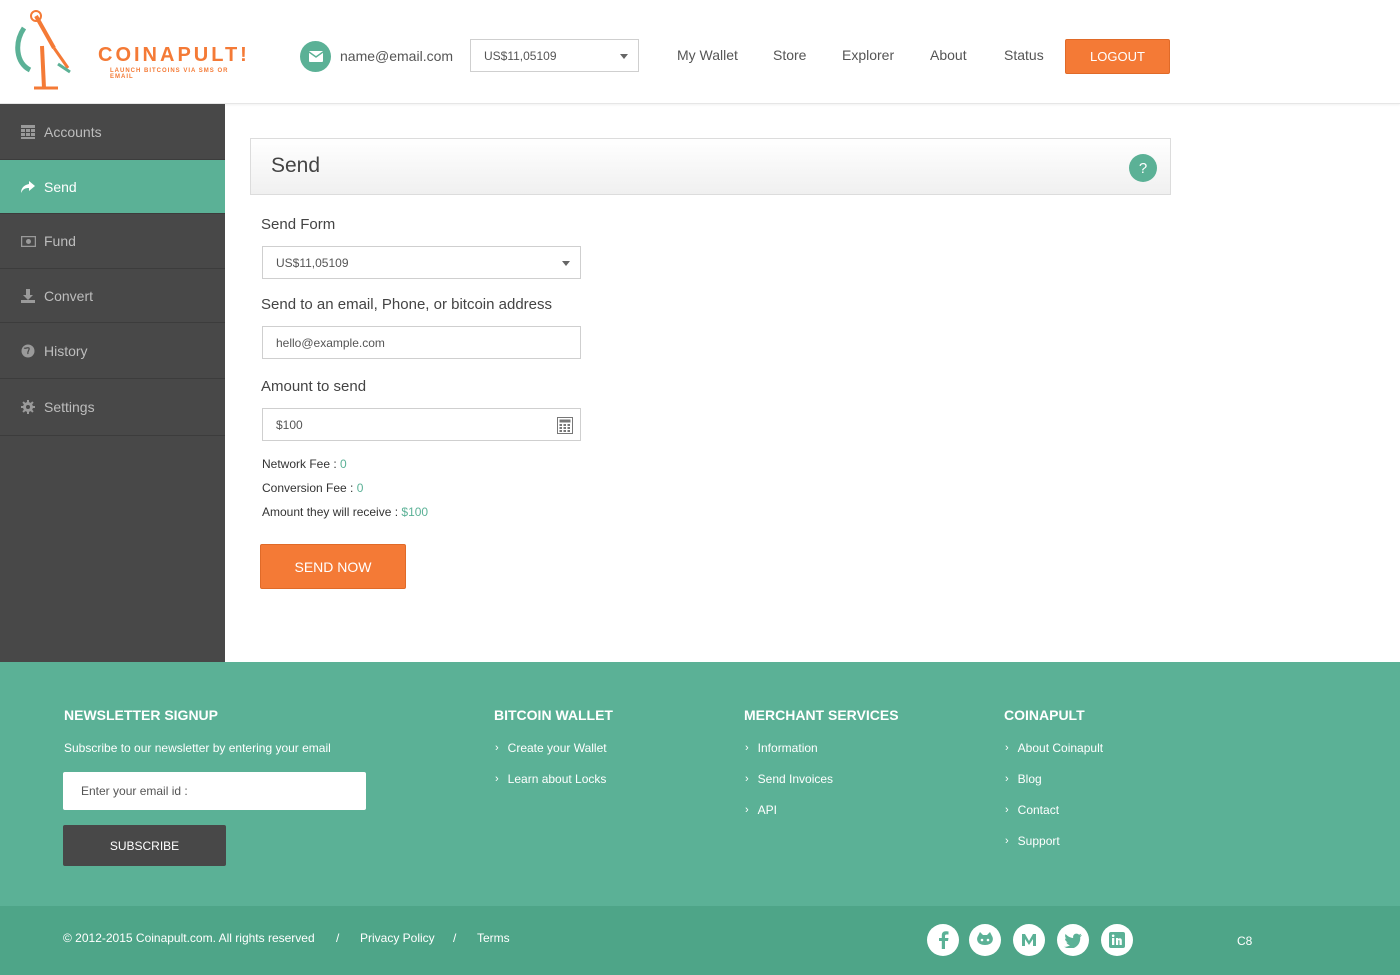 Image resolution: width=1400 pixels, height=975 pixels. I want to click on footer-link-label: Information, so click(787, 748).